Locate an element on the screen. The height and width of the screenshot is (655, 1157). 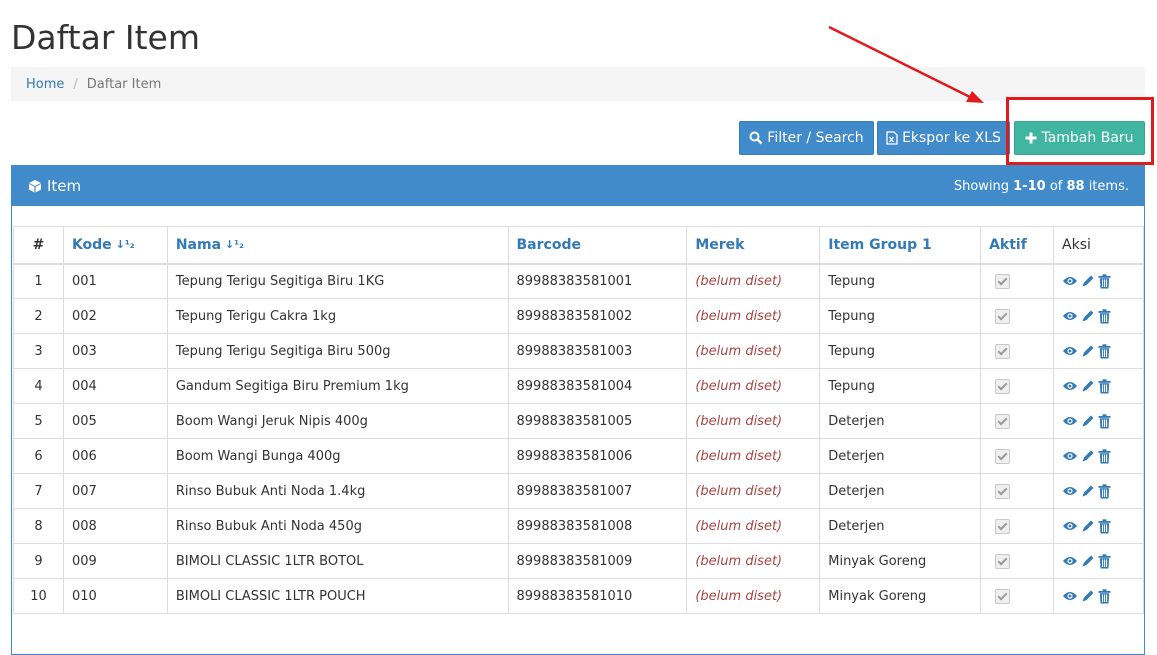
header-nama-label: Nama is located at coordinates (198, 244).